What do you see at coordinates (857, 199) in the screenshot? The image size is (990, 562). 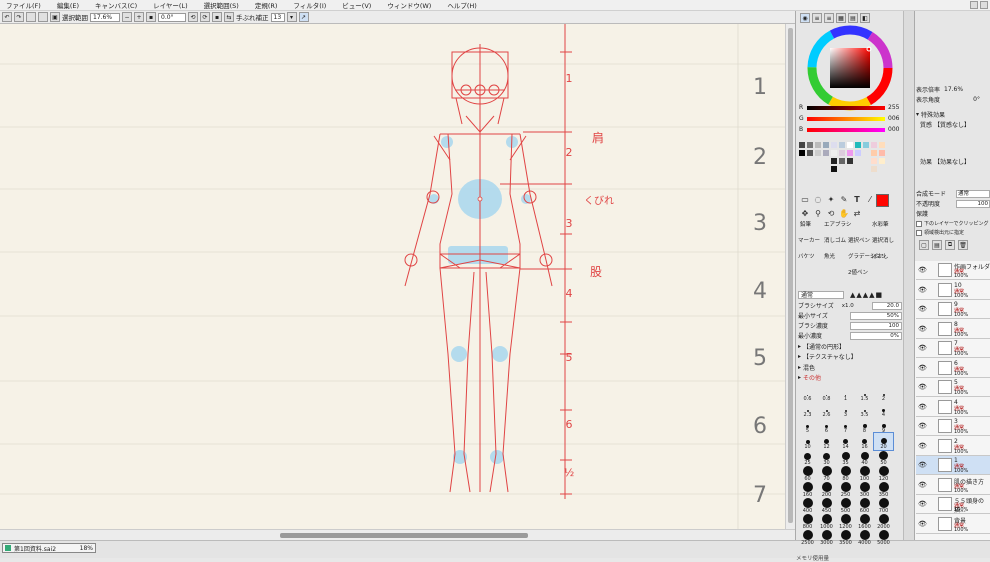 I see `text-tool-icon: T` at bounding box center [857, 199].